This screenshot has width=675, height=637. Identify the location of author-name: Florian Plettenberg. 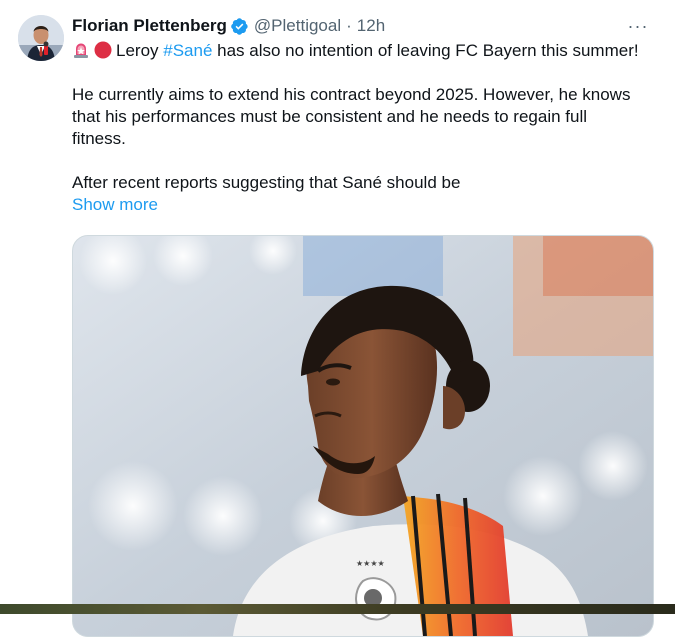
(149, 26).